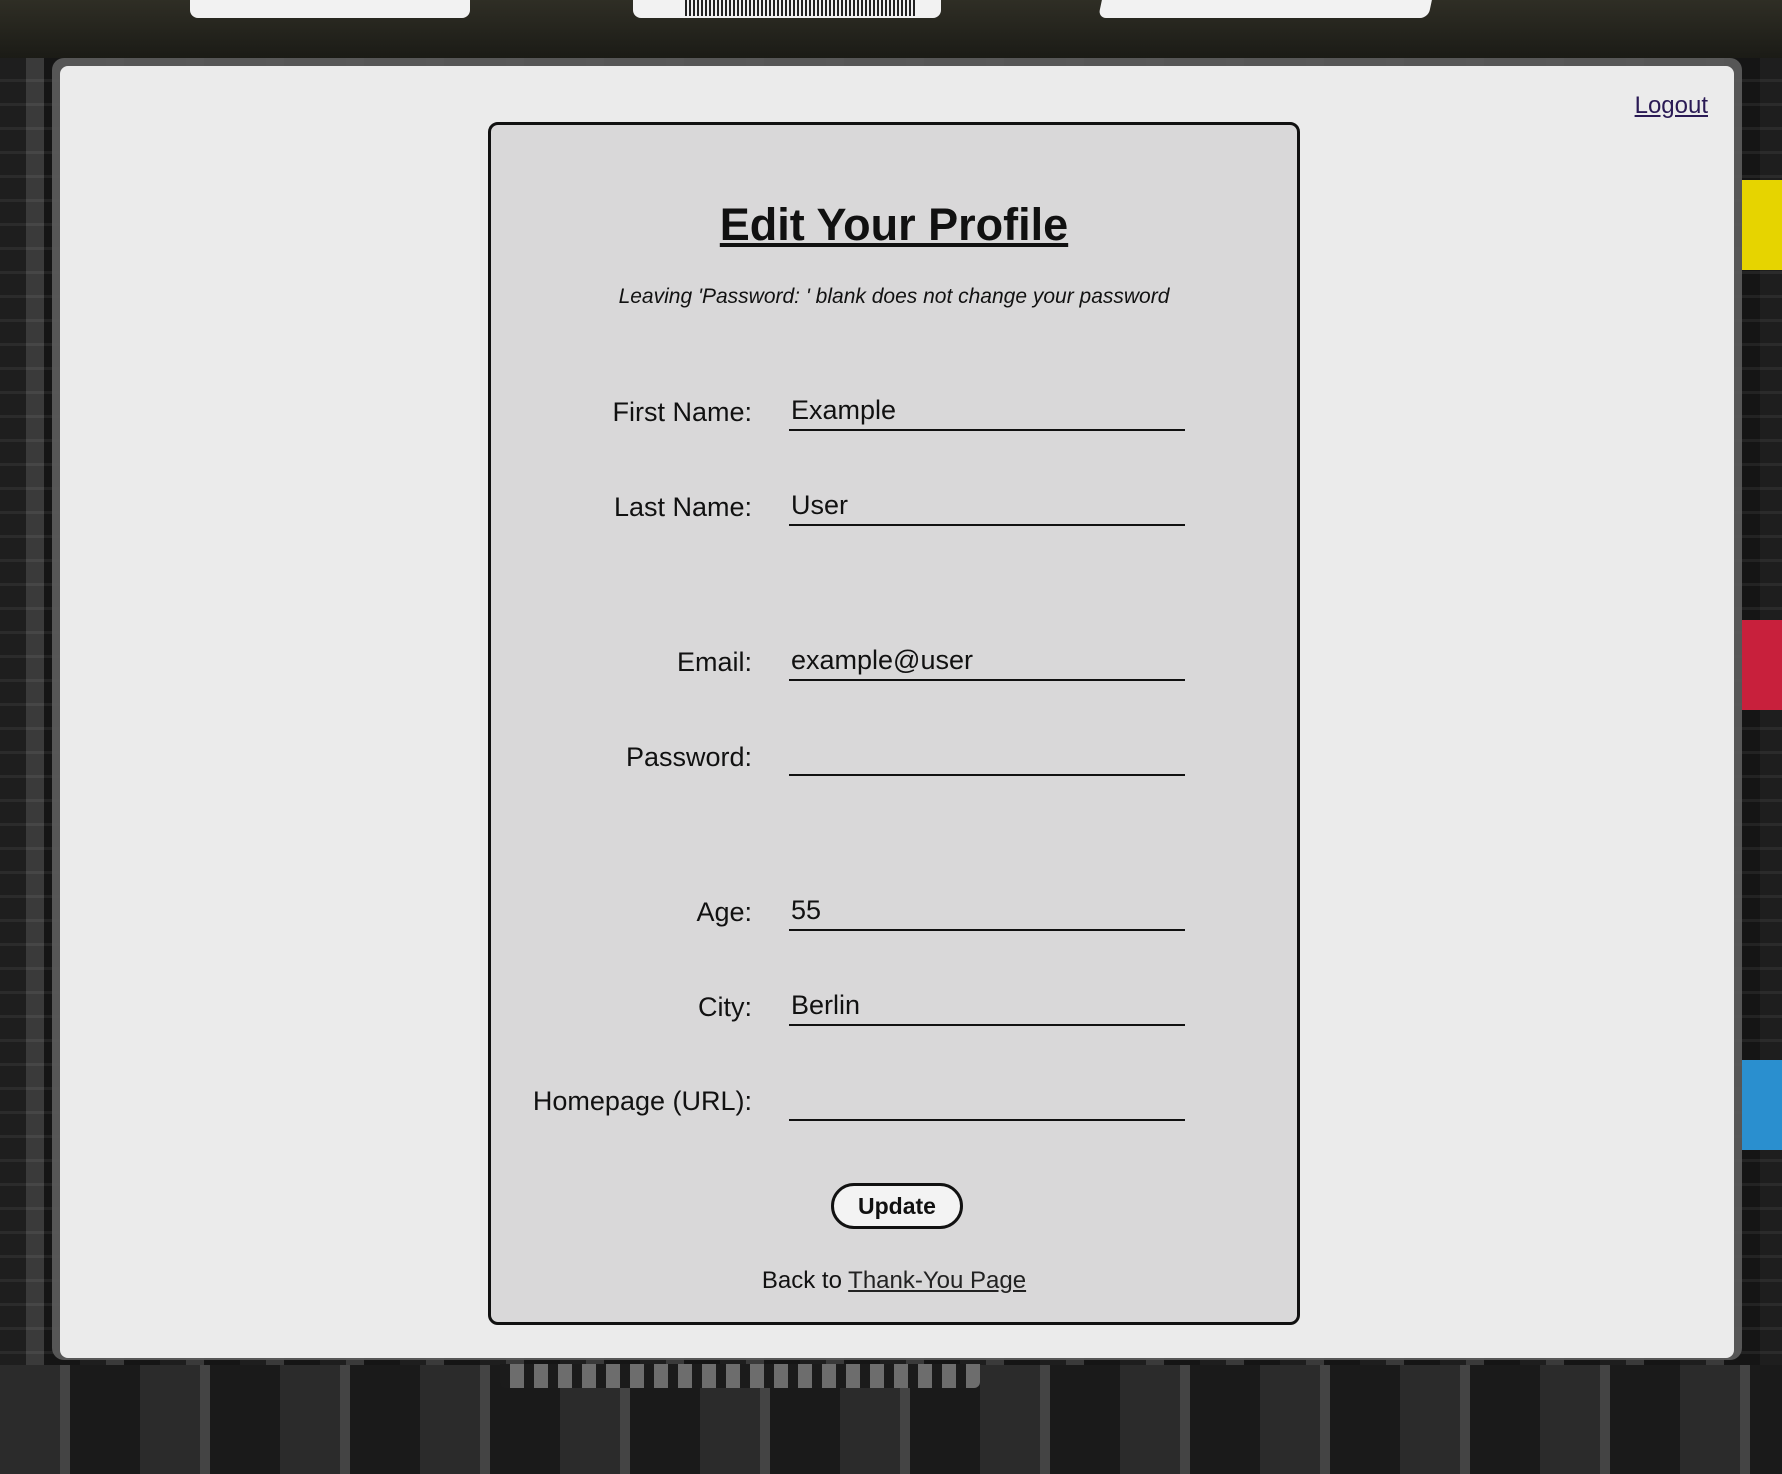 The height and width of the screenshot is (1474, 1782). What do you see at coordinates (987, 411) in the screenshot?
I see `first-name-input` at bounding box center [987, 411].